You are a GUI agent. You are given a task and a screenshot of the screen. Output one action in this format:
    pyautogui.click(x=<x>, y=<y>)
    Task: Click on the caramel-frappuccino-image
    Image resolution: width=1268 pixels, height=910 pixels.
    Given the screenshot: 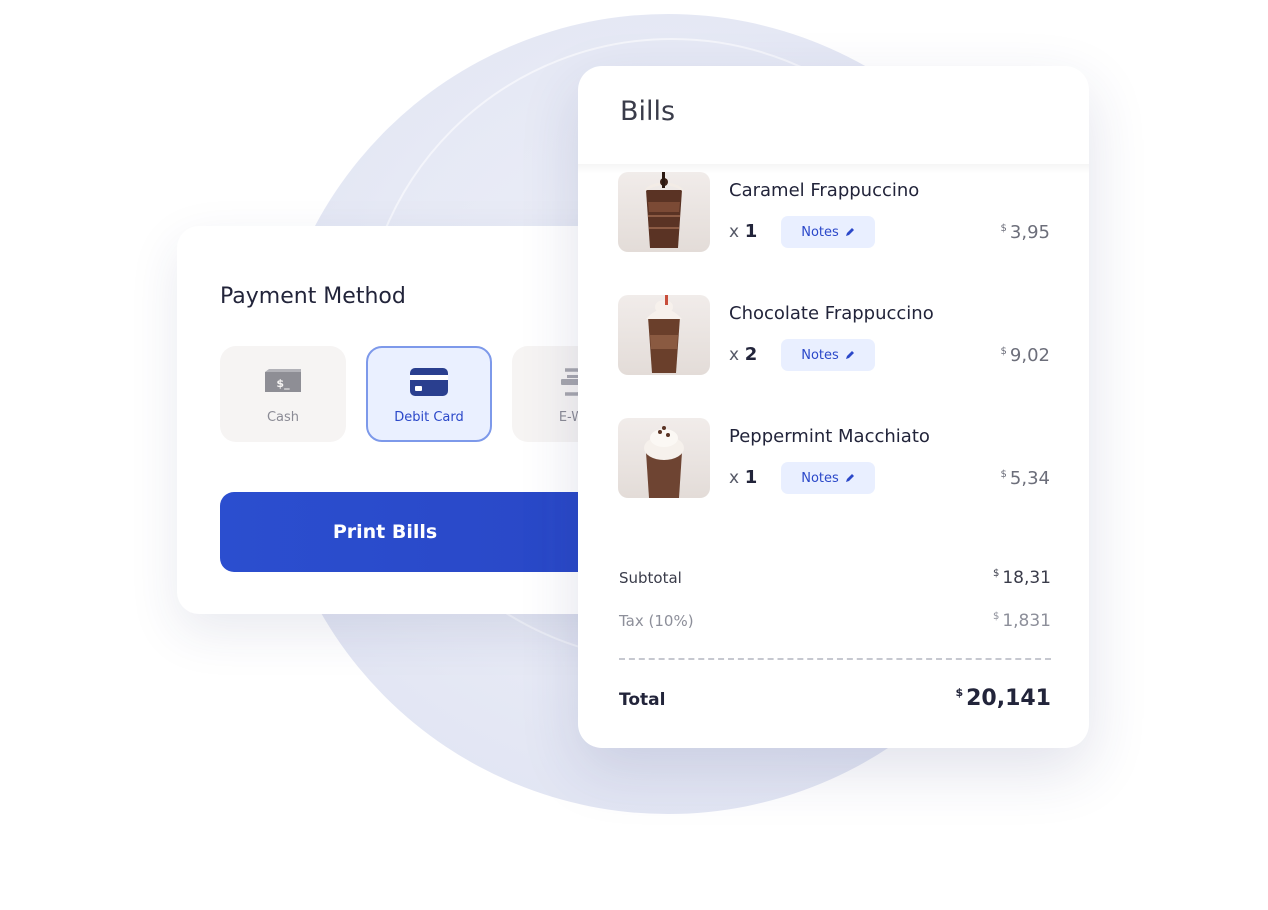 What is the action you would take?
    pyautogui.click(x=664, y=212)
    